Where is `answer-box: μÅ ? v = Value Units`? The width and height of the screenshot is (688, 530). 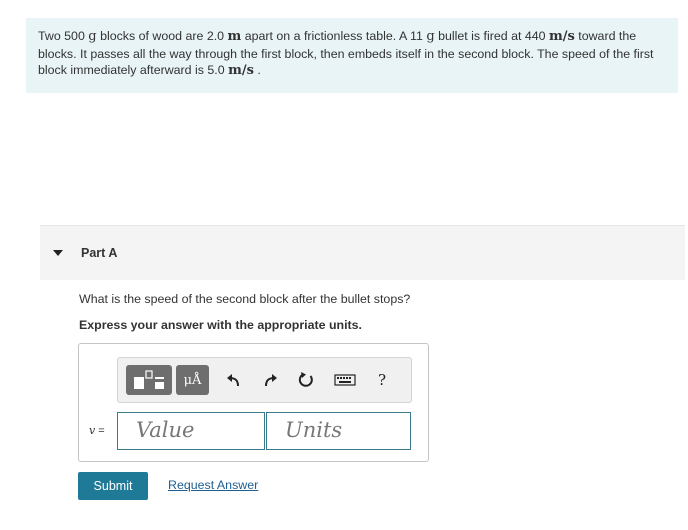
answer-box: μÅ ? v = Value Units is located at coordinates (253, 402).